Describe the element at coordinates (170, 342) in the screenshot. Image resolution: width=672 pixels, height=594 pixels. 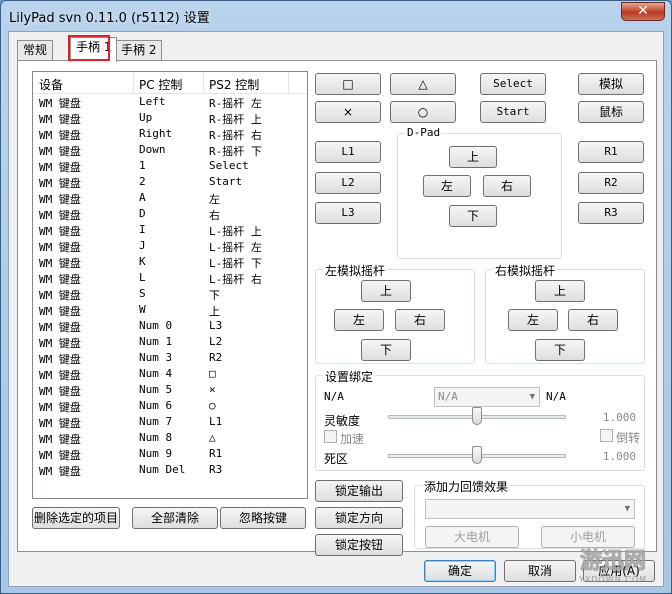
I see `list-item: WM 键盘 Num 1 L2` at that location.